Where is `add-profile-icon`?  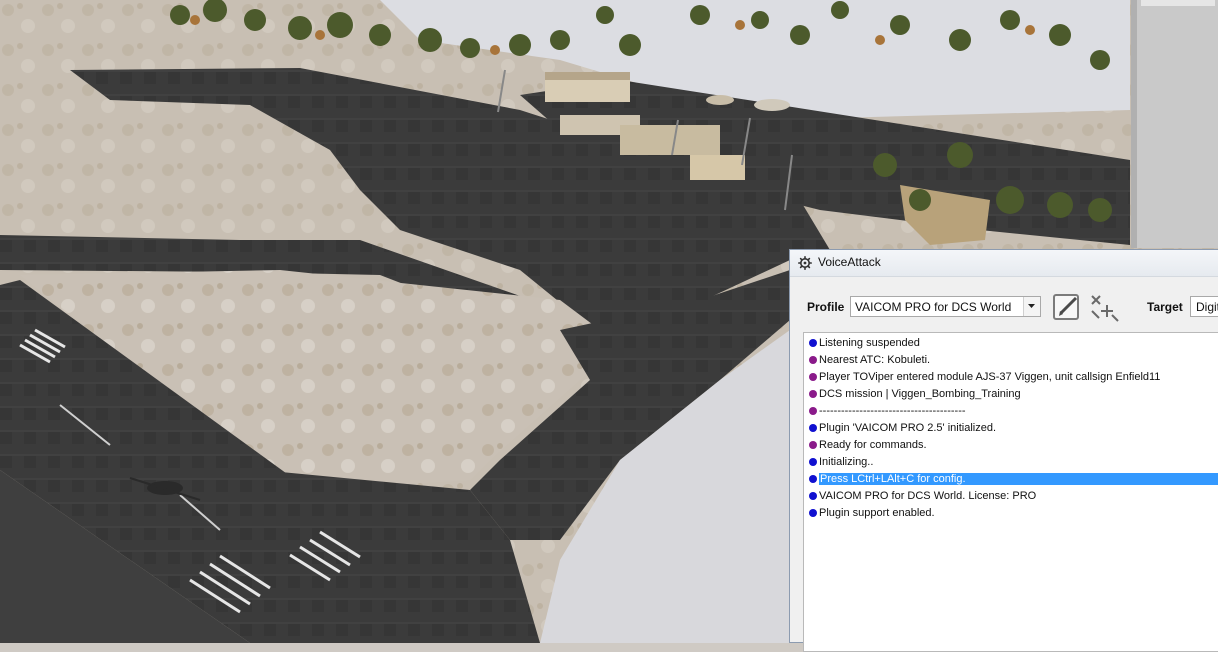 add-profile-icon is located at coordinates (1105, 308).